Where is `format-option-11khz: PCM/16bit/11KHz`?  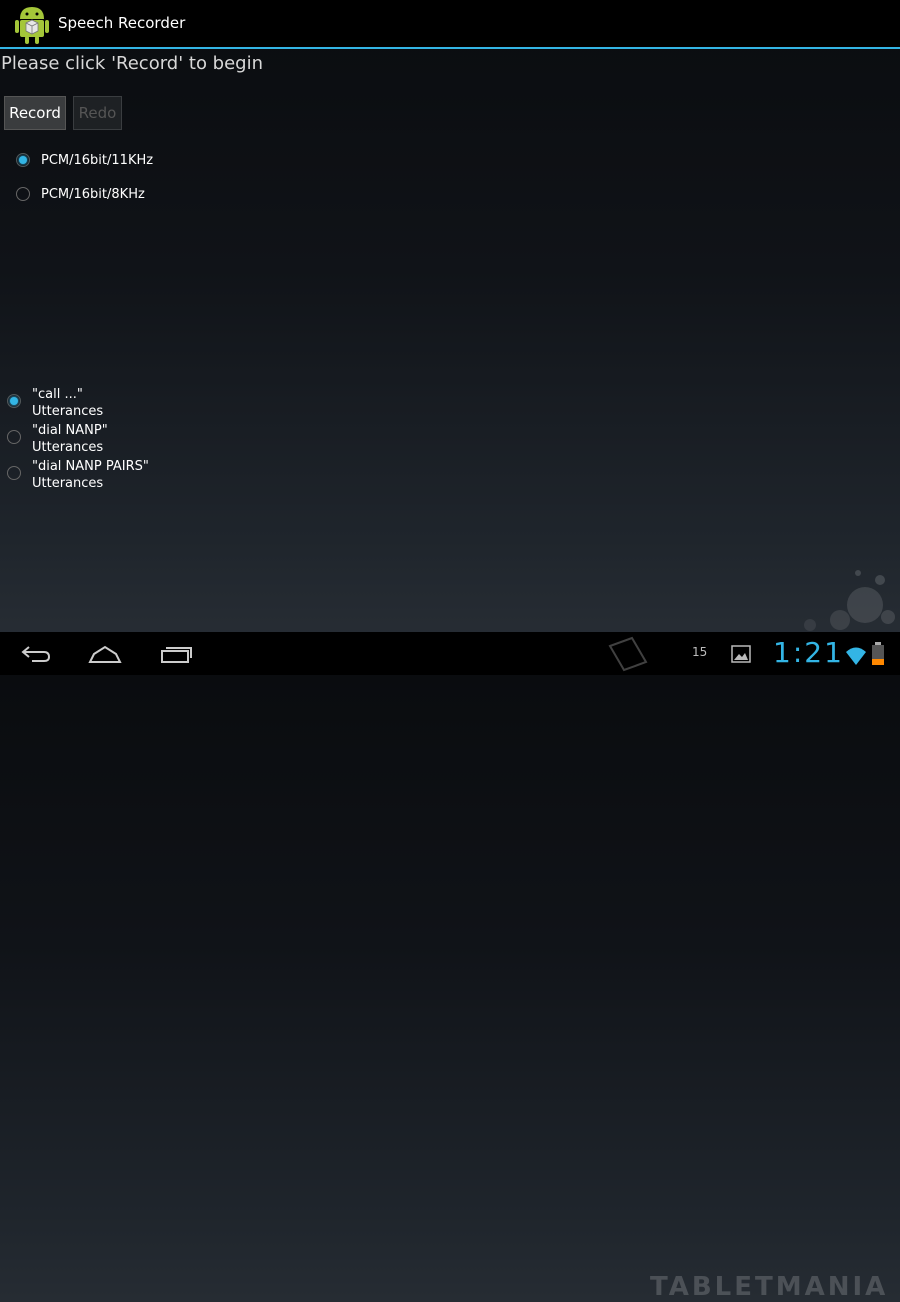
format-option-11khz: PCM/16bit/11KHz is located at coordinates (84, 160).